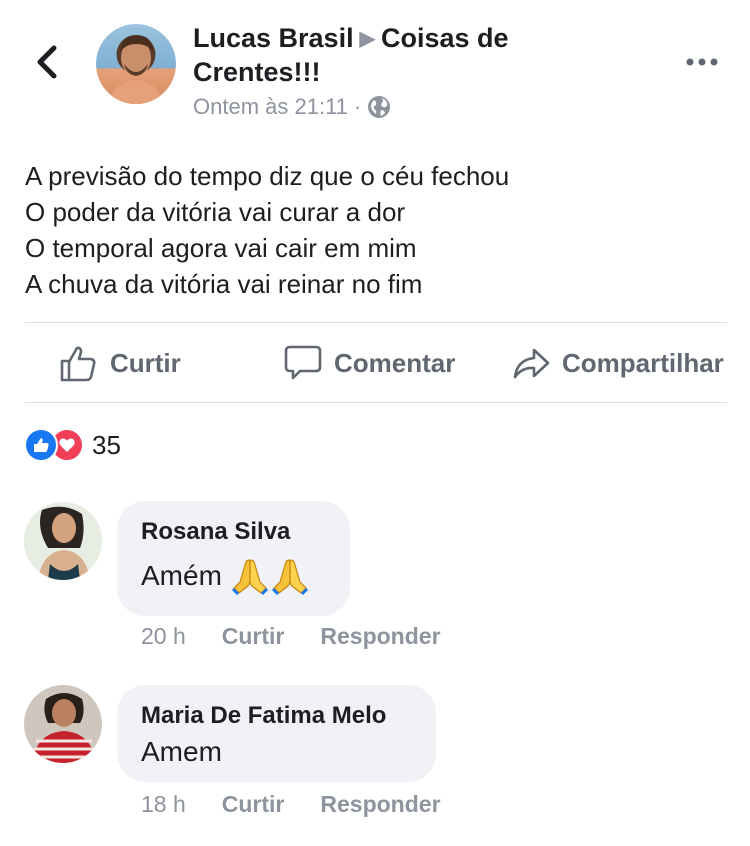  What do you see at coordinates (444, 38) in the screenshot?
I see `group-name-line1: Coisas de` at bounding box center [444, 38].